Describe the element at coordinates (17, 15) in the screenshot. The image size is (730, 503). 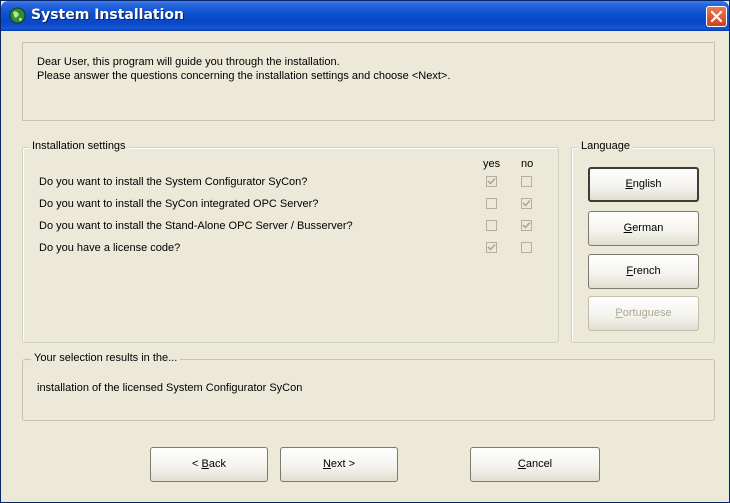
I see `globe-icon` at that location.